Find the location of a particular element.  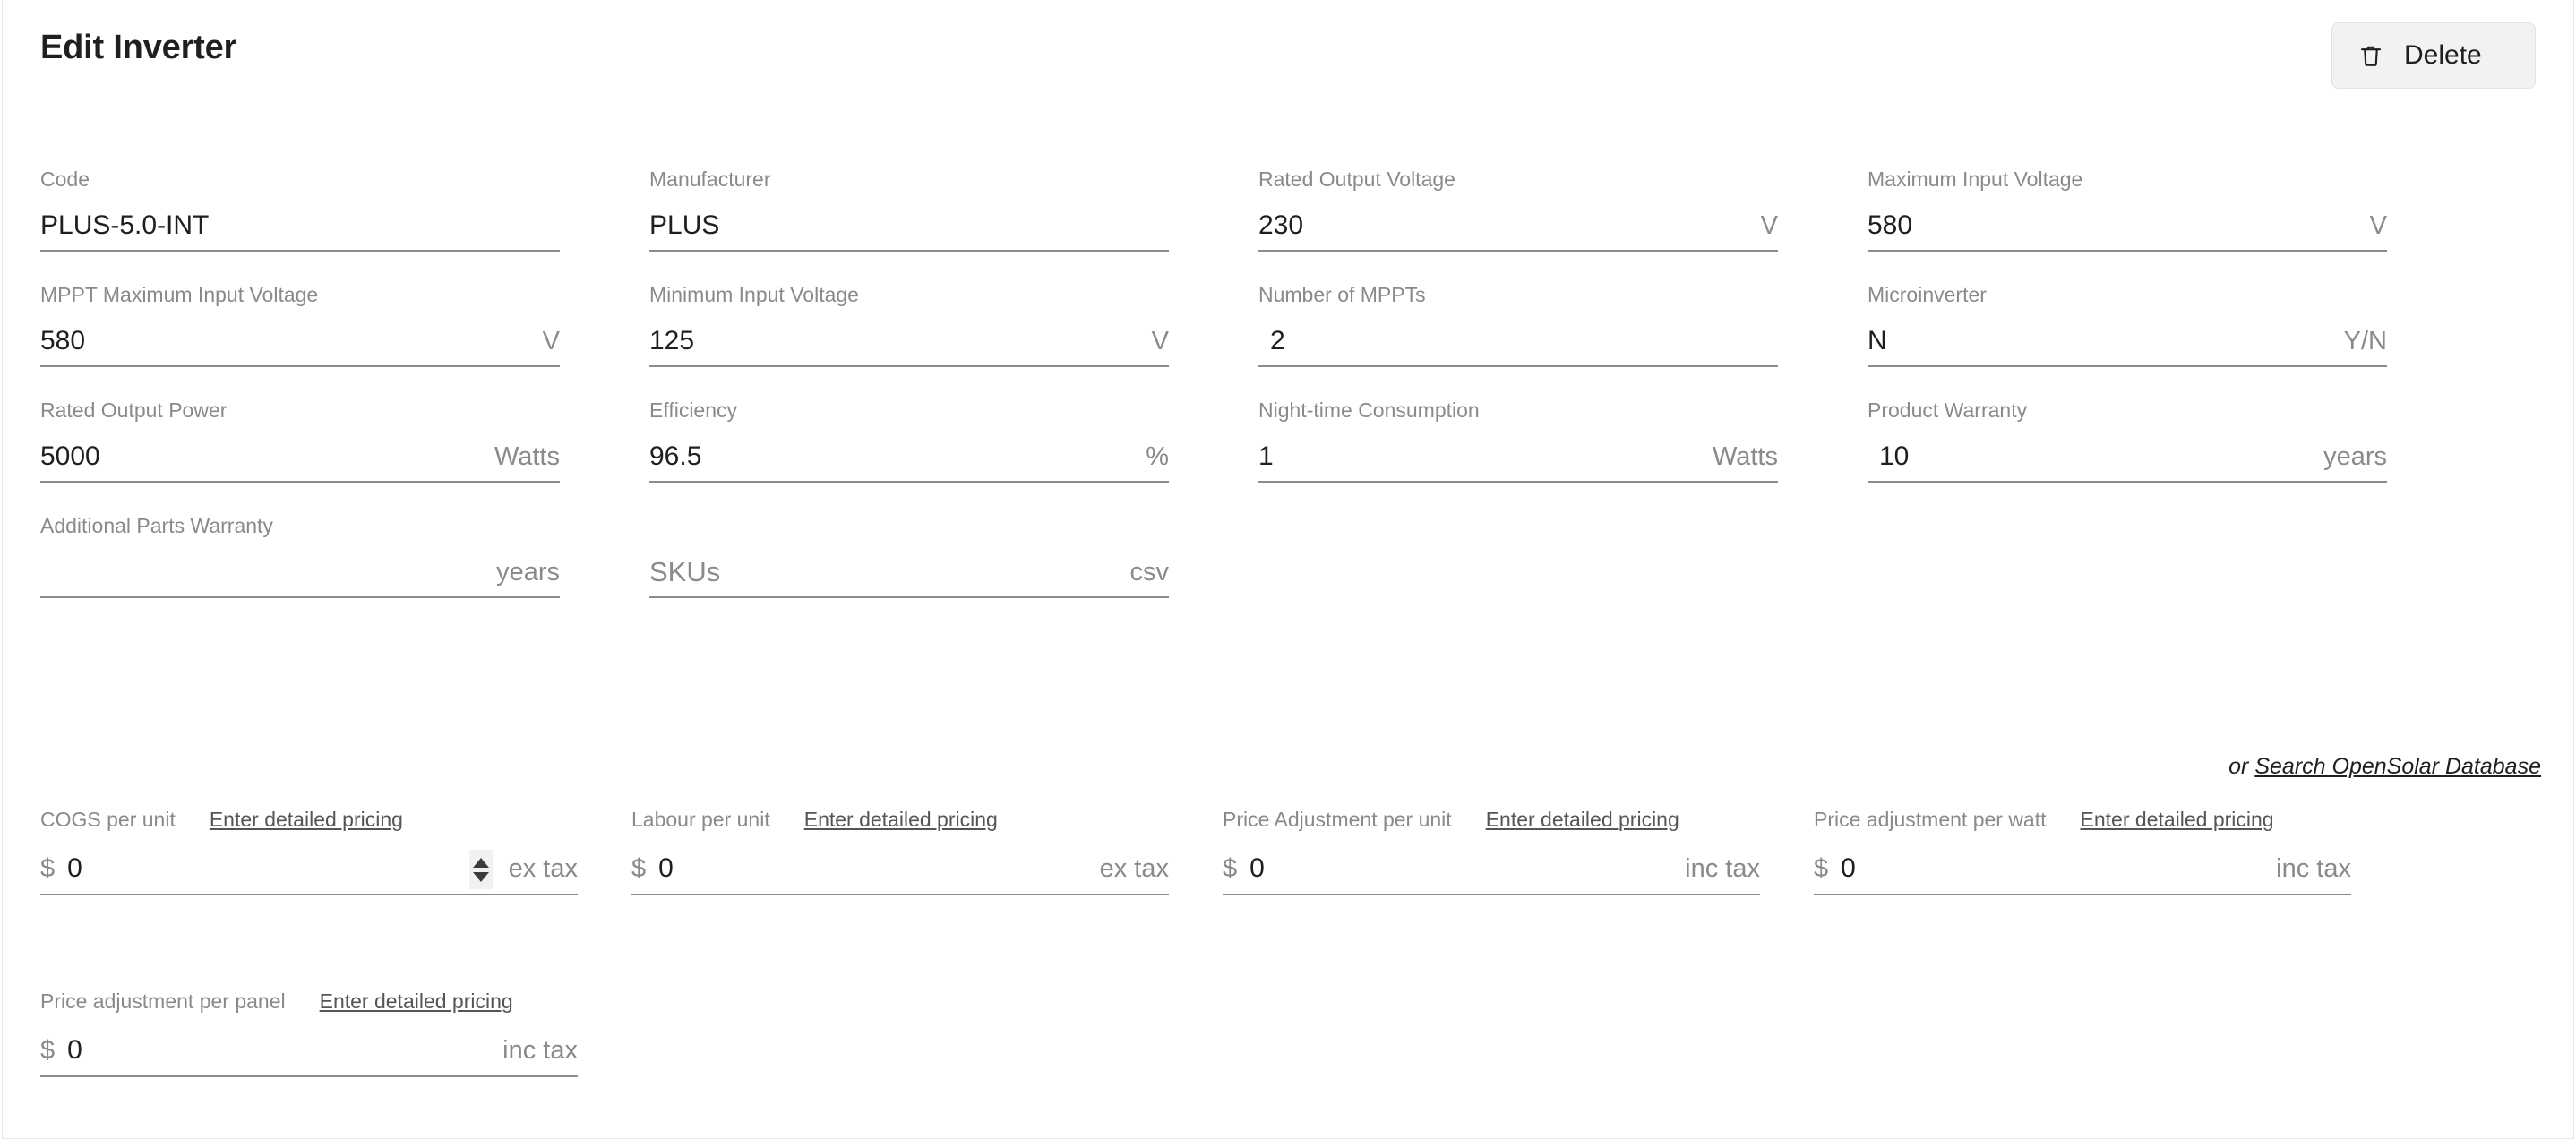

delete-button-label: Delete is located at coordinates (2443, 55).